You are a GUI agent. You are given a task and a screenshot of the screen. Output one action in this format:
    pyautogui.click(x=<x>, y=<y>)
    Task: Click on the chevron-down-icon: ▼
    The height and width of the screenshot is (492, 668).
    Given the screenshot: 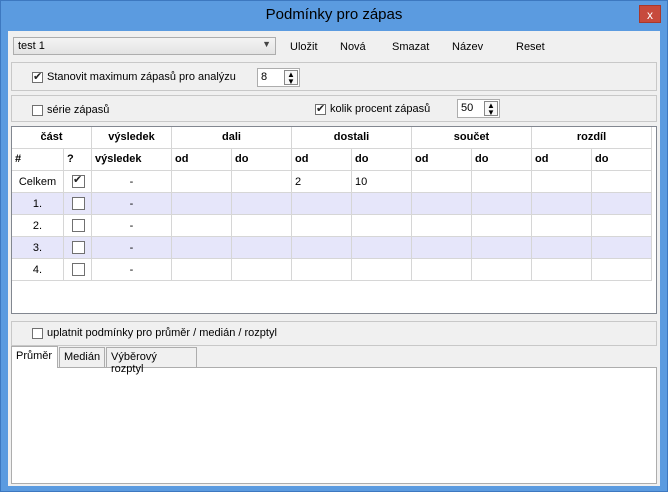 What is the action you would take?
    pyautogui.click(x=266, y=44)
    